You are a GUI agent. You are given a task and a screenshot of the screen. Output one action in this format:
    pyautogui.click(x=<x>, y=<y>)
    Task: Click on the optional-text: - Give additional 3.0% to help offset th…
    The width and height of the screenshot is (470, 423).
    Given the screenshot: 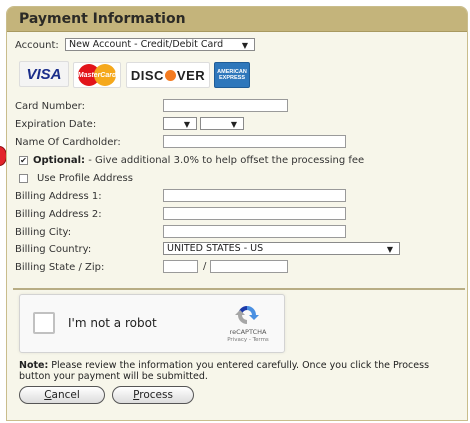 What is the action you would take?
    pyautogui.click(x=225, y=160)
    